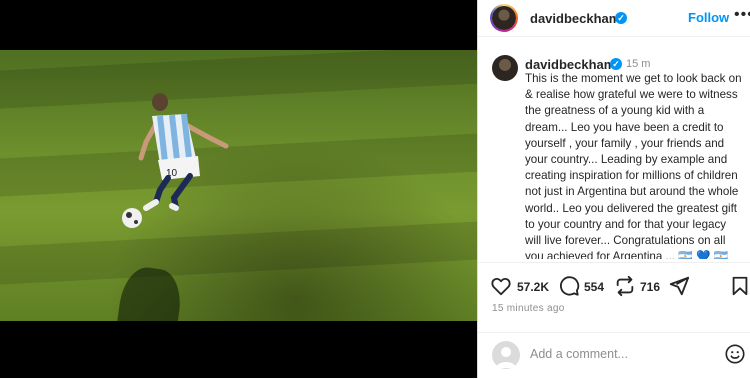 Image resolution: width=750 pixels, height=379 pixels. Describe the element at coordinates (528, 308) in the screenshot. I see `post-time-ago: 15 minutes ago` at that location.